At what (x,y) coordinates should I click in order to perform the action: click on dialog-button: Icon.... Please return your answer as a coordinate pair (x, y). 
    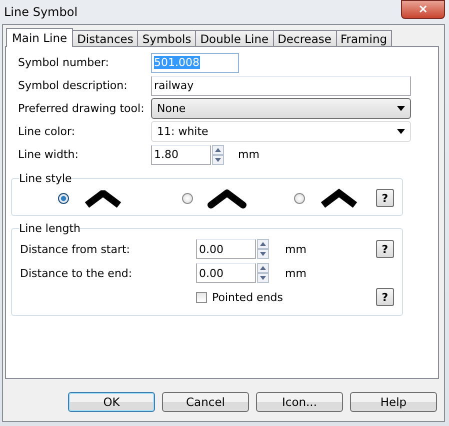
    Looking at the image, I should click on (299, 402).